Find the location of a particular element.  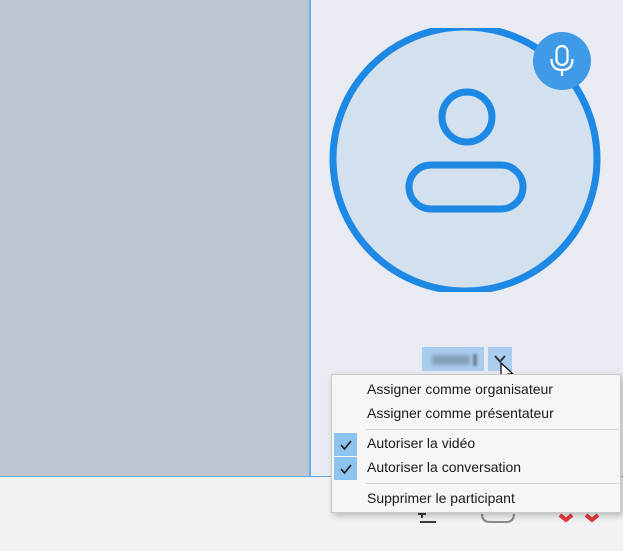

menu-item-make-organizer: Assigner comme organisateur is located at coordinates (476, 390).